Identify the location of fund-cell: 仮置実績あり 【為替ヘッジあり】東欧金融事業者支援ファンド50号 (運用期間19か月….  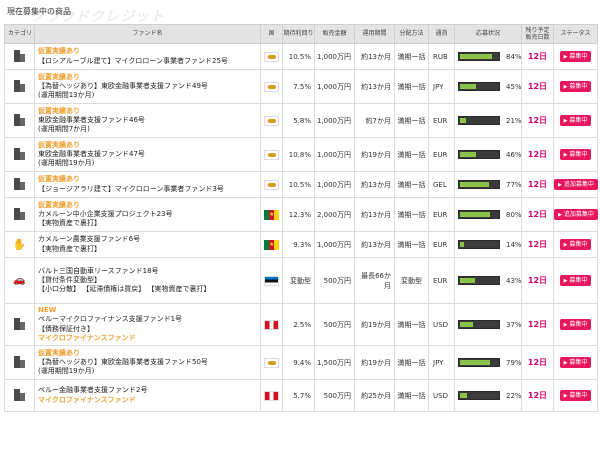
(147, 362).